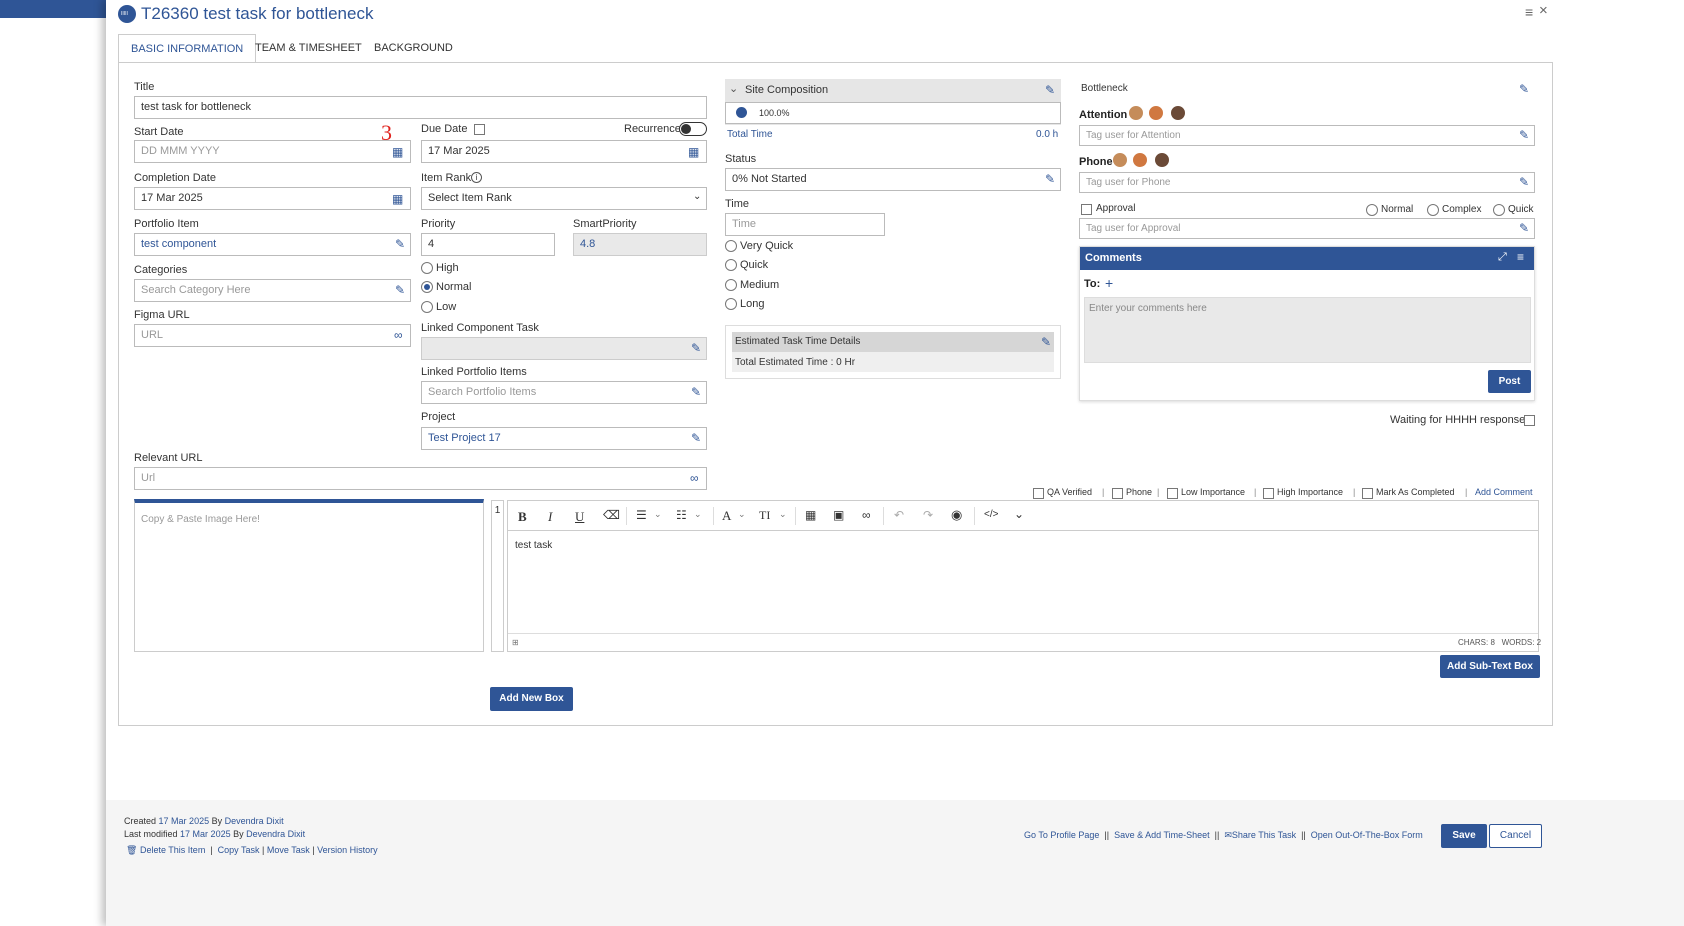 This screenshot has height=926, width=1684. I want to click on priority-normal-radio, so click(427, 287).